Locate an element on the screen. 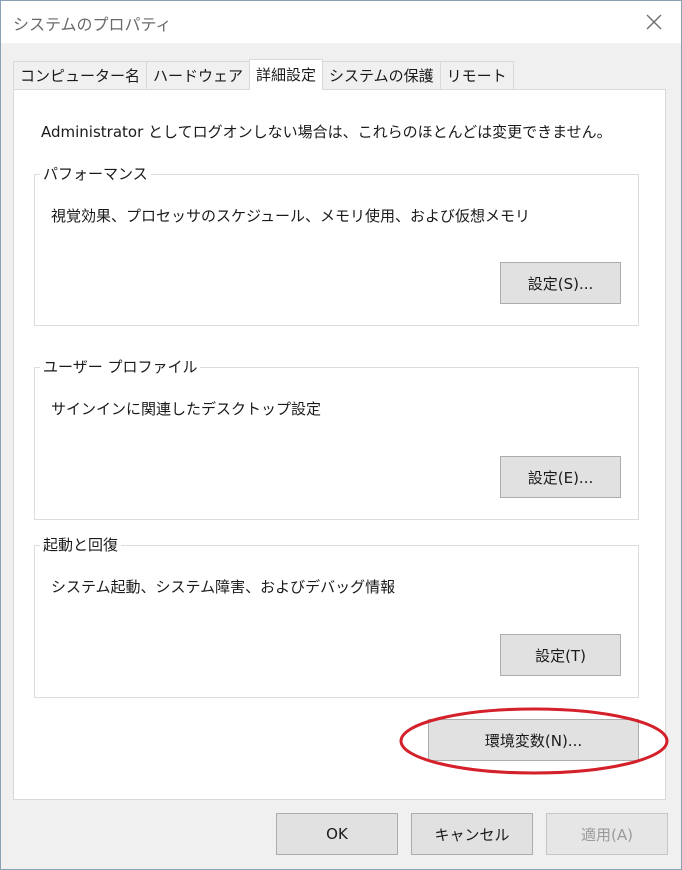 The width and height of the screenshot is (682, 870). apply-button: 適用(A) is located at coordinates (607, 834).